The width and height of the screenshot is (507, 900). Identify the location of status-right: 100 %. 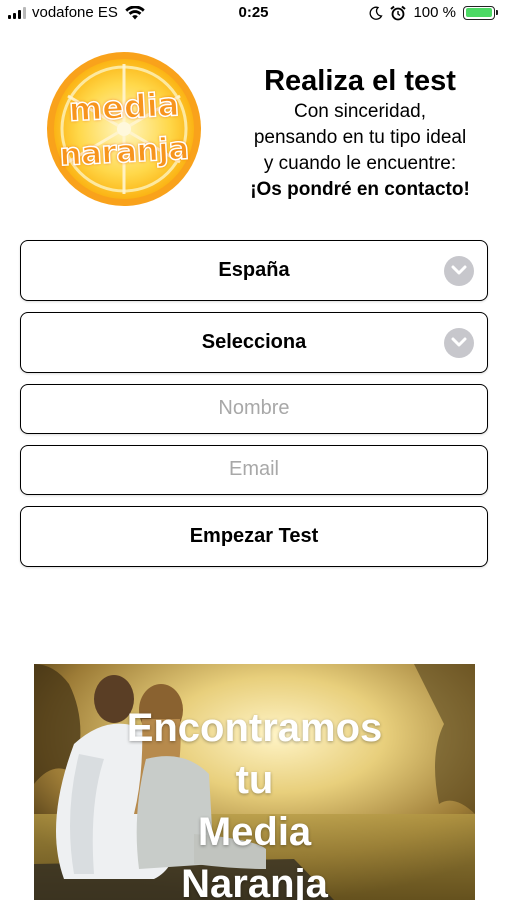
(433, 12).